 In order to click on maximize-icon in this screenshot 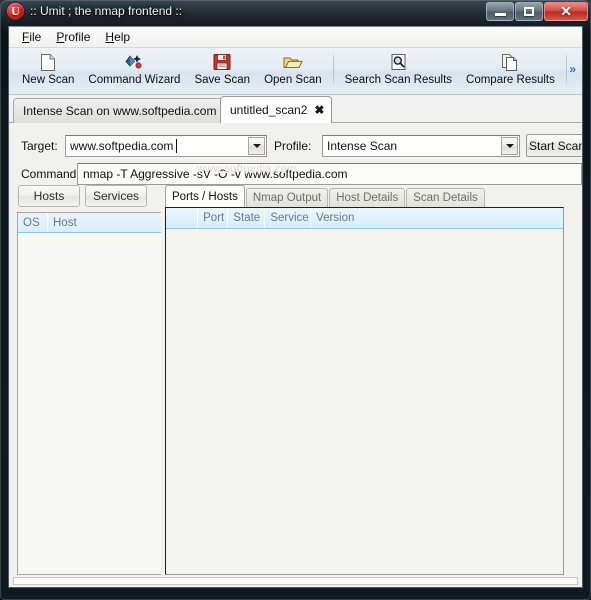, I will do `click(529, 11)`.